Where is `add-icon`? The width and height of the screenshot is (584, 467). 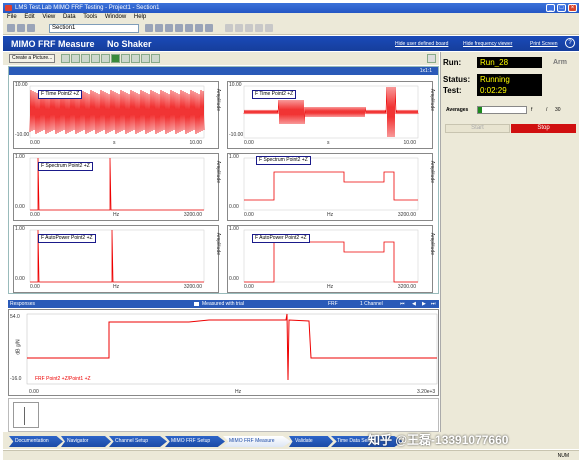
add-icon is located at coordinates (159, 28).